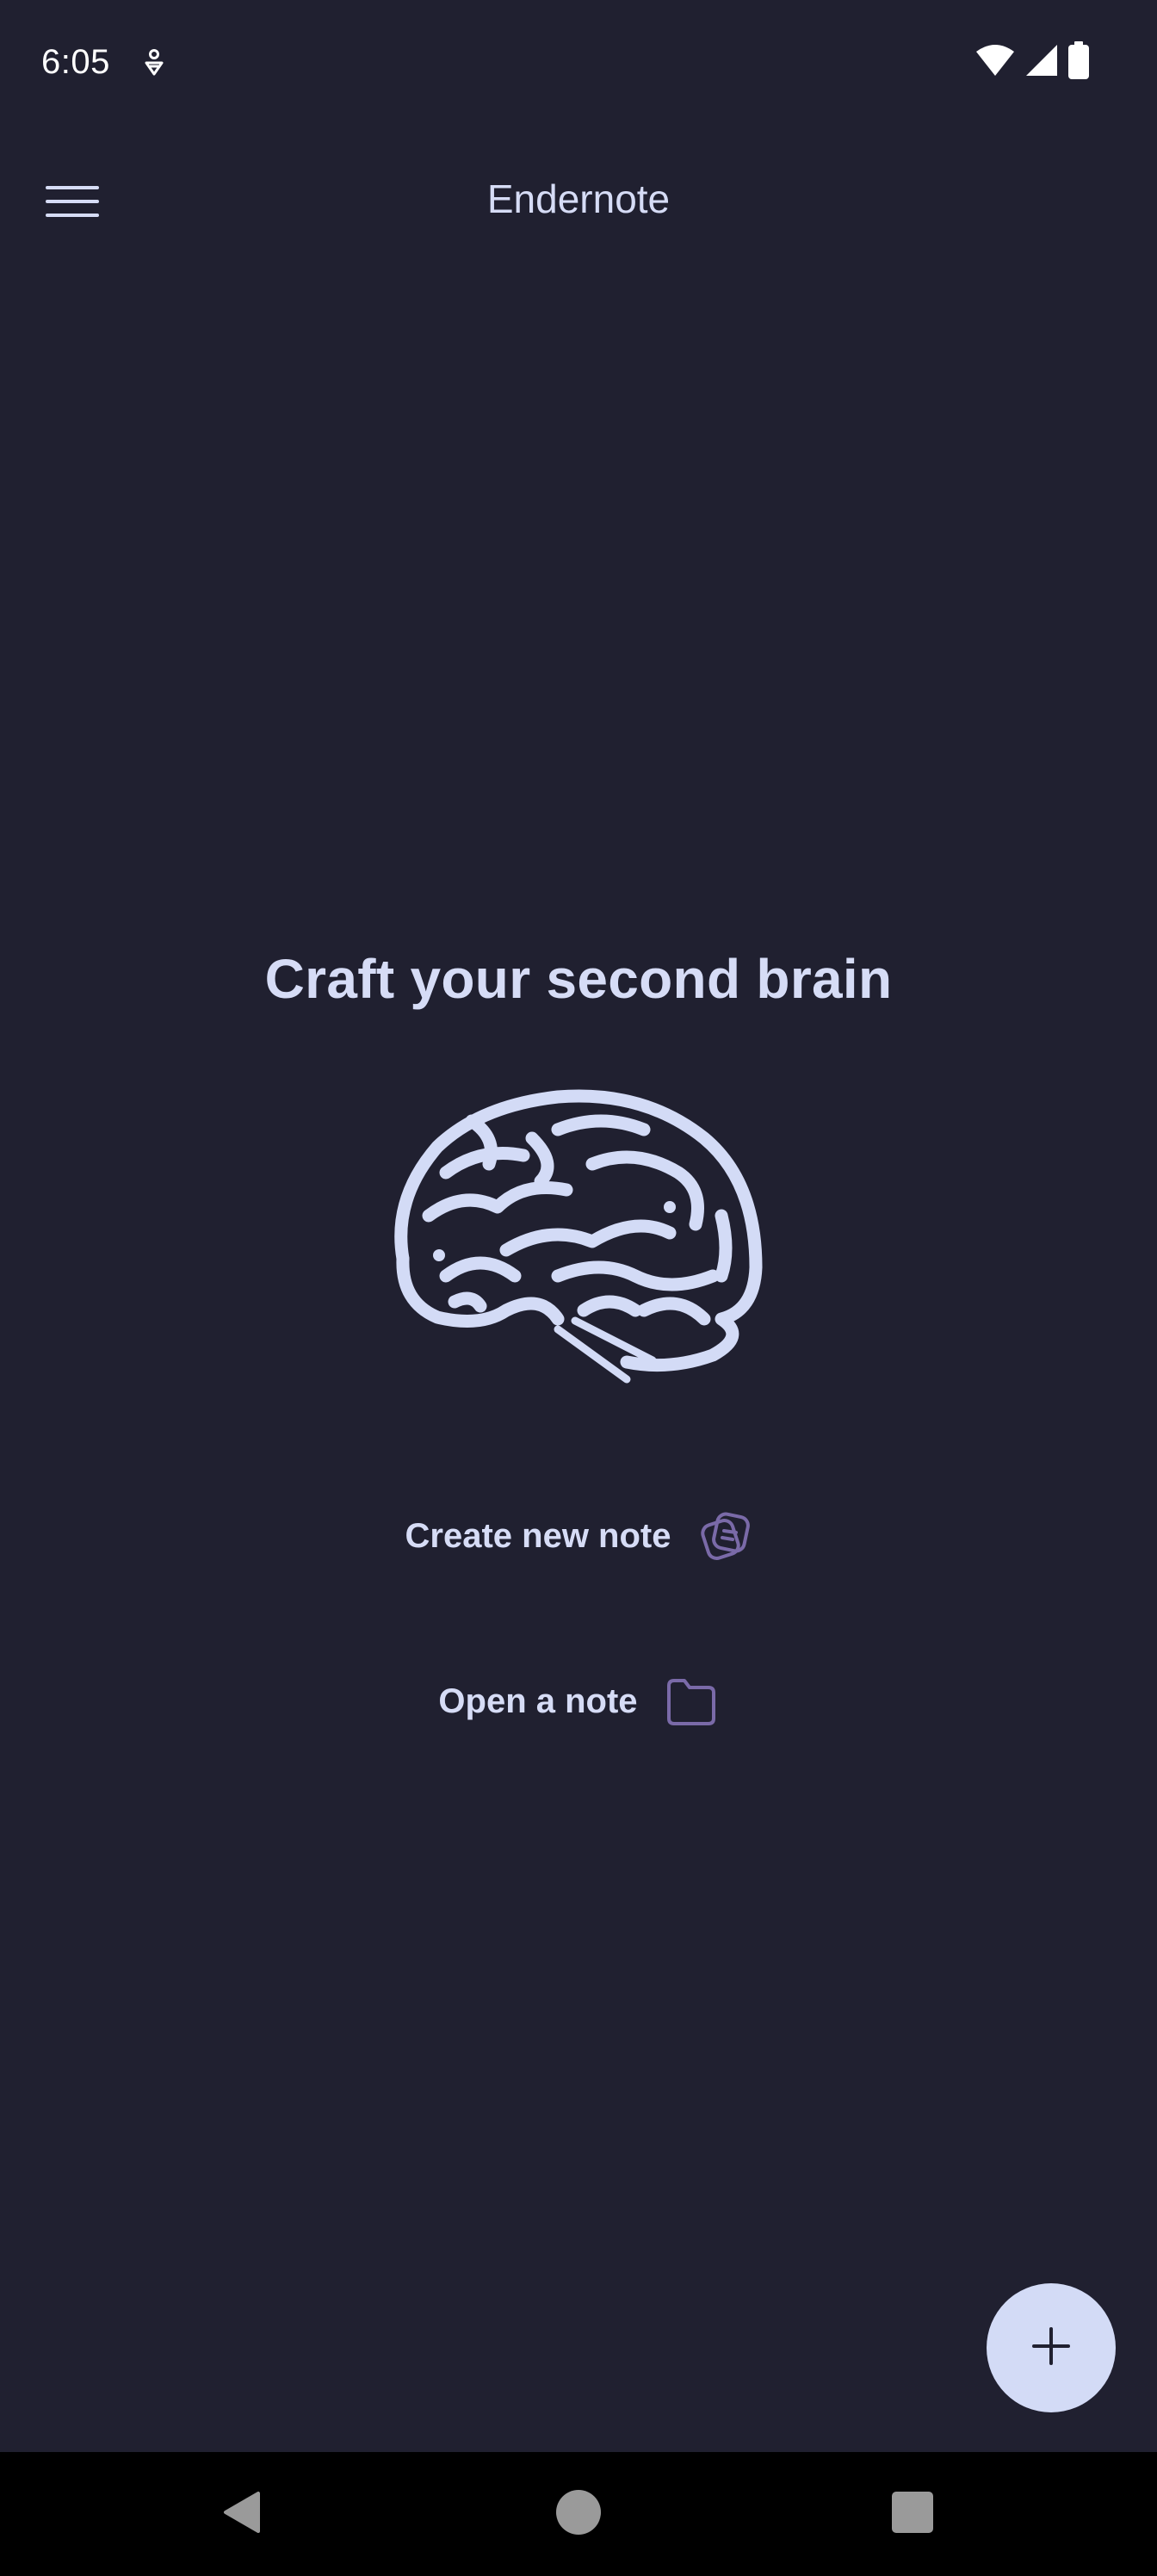 Image resolution: width=1157 pixels, height=2576 pixels. I want to click on system-nav-bar, so click(579, 2514).